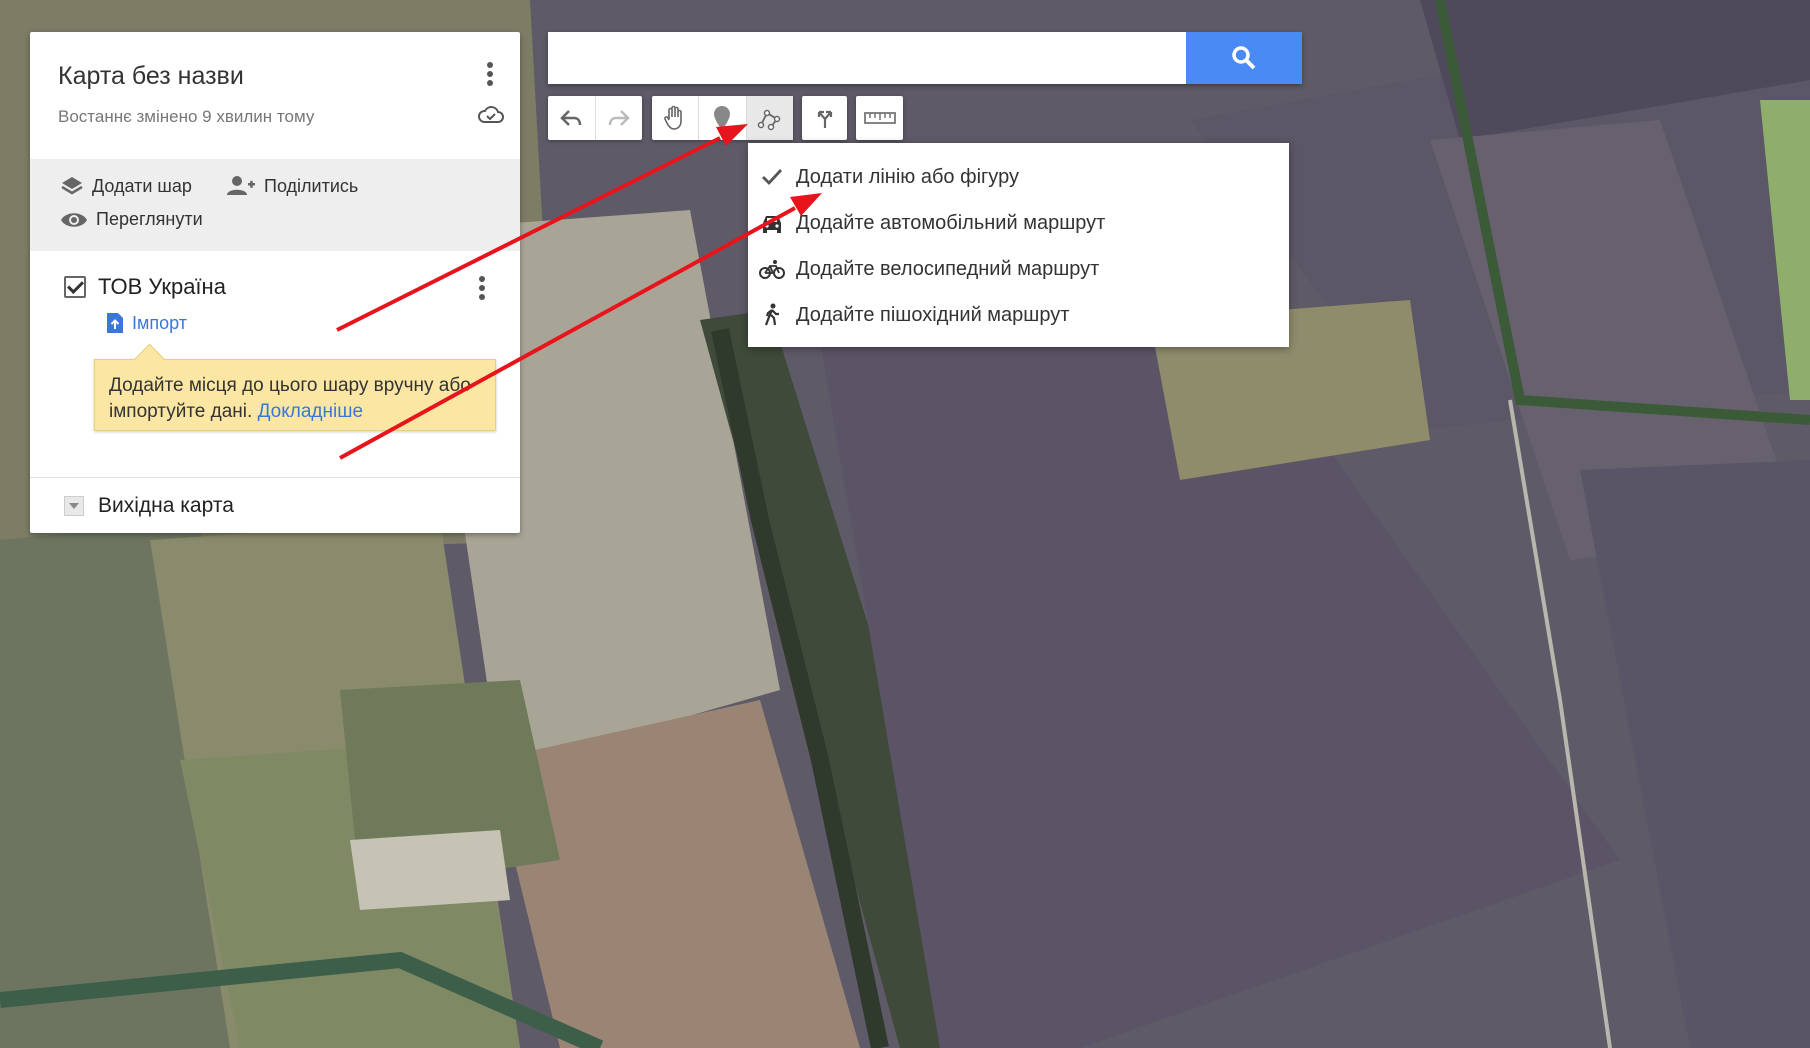 The image size is (1810, 1048). I want to click on tools-toolbar, so click(722, 118).